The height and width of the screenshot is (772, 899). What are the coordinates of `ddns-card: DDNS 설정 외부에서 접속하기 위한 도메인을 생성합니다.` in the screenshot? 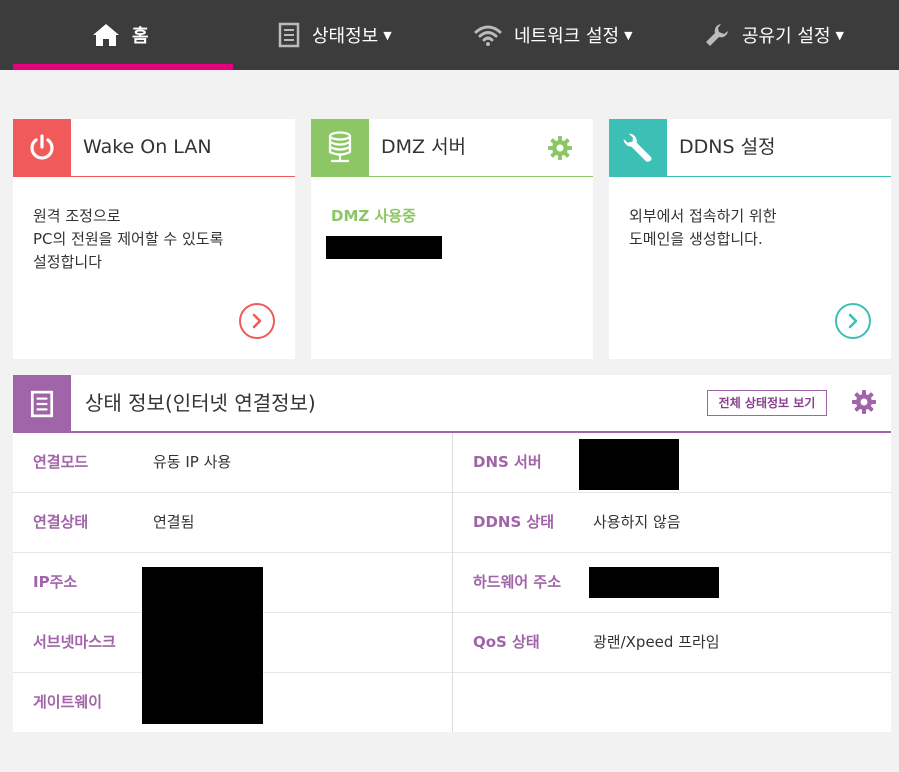 It's located at (750, 239).